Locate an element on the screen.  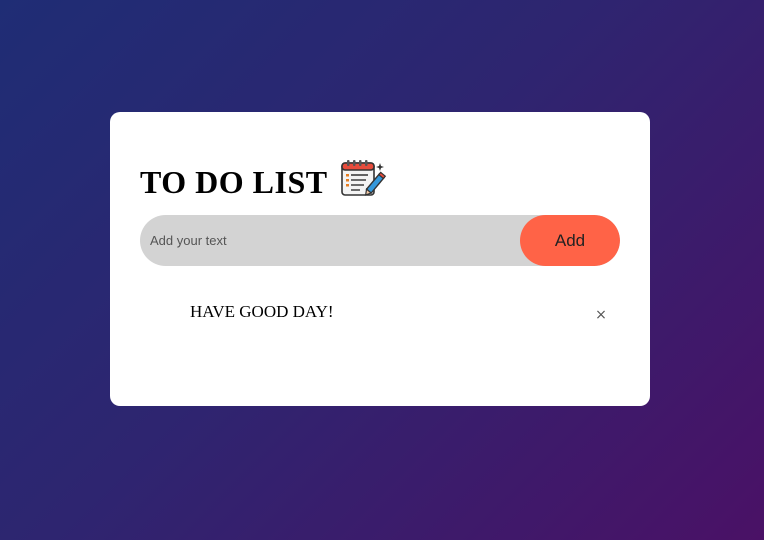
list-item: HAVE GOOD DAY! × is located at coordinates (380, 312).